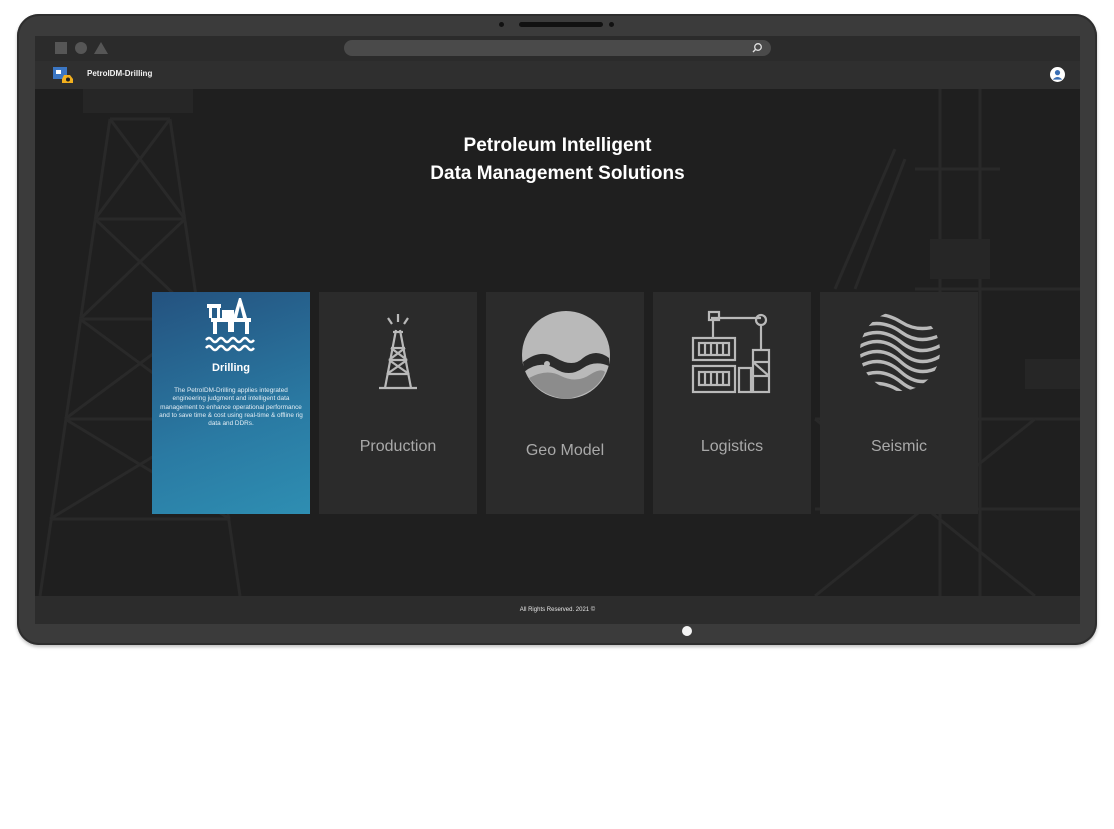 This screenshot has width=1114, height=829. Describe the element at coordinates (398, 352) in the screenshot. I see `oil-derrick-icon` at that location.